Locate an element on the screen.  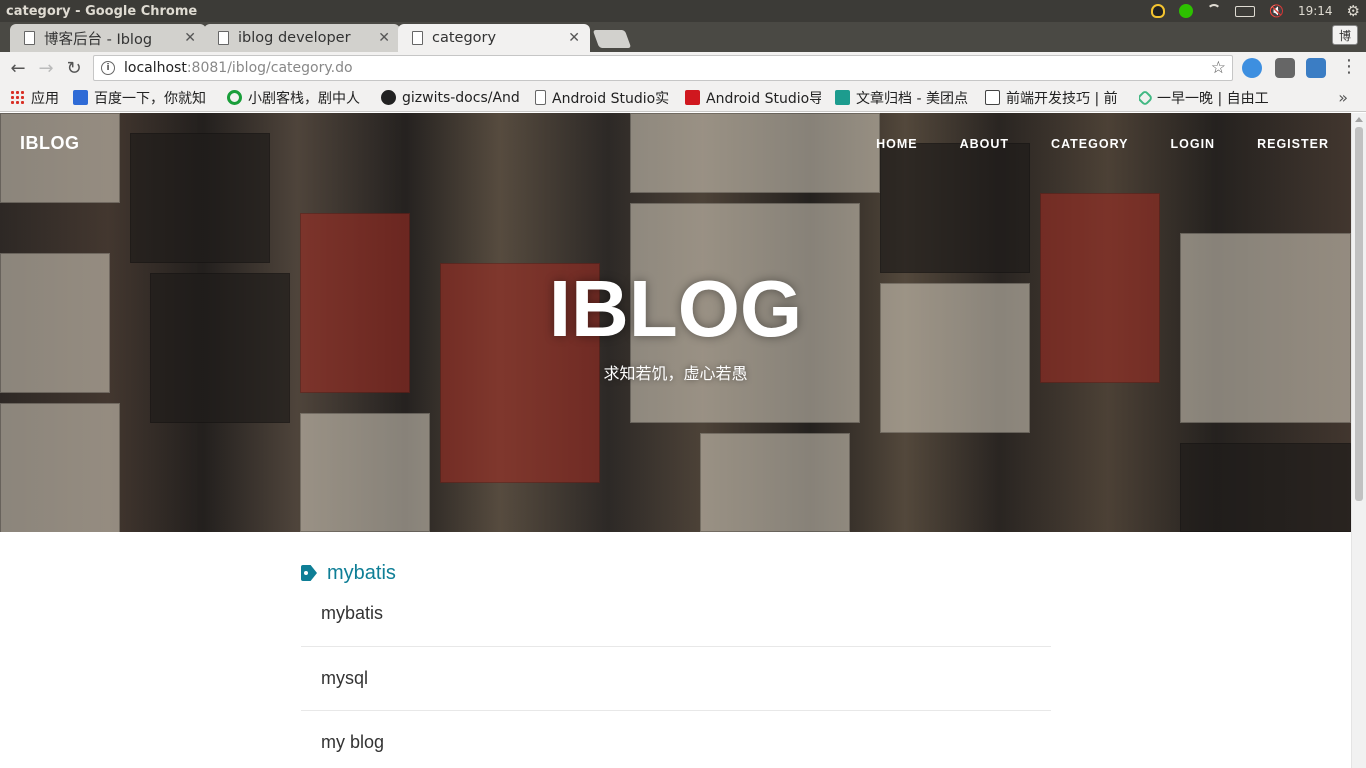
address-bar: i localhost:8081/iblog/category.do ☆ is located at coordinates (663, 68).